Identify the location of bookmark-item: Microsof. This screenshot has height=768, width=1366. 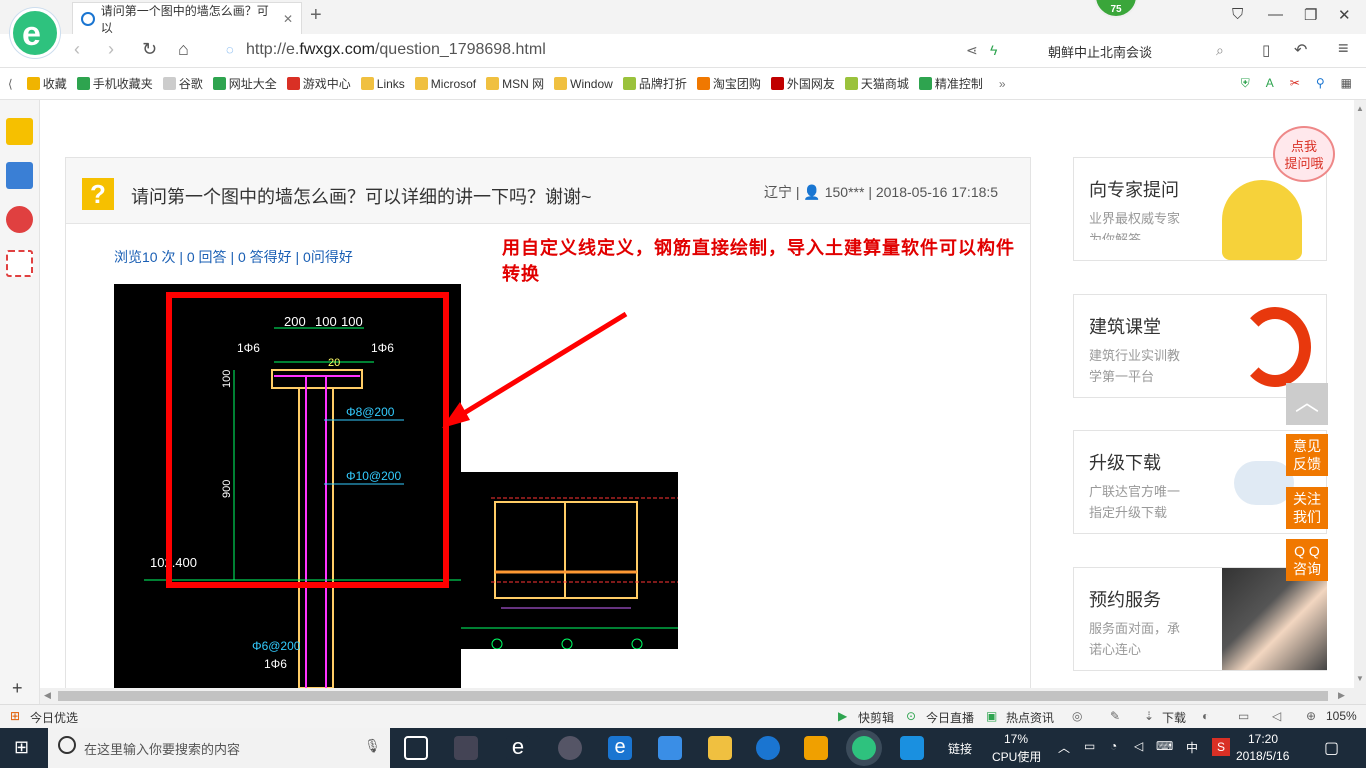
(445, 84).